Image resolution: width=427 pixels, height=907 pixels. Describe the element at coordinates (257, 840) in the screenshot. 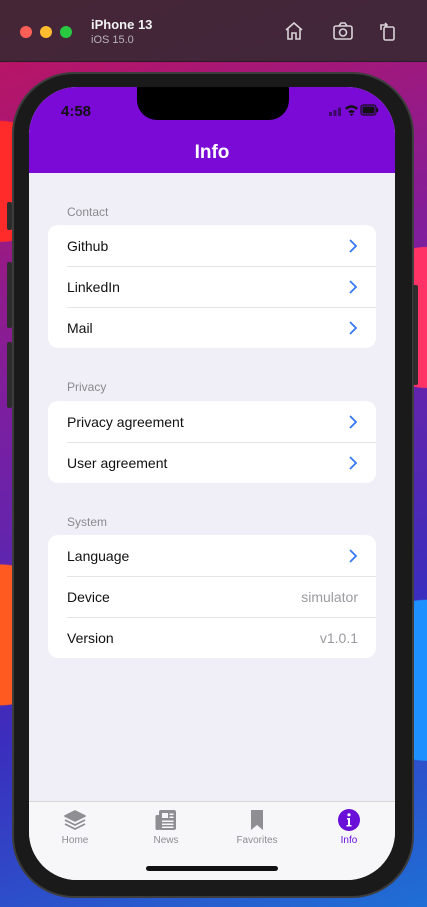

I see `tab-label: Favorites` at that location.